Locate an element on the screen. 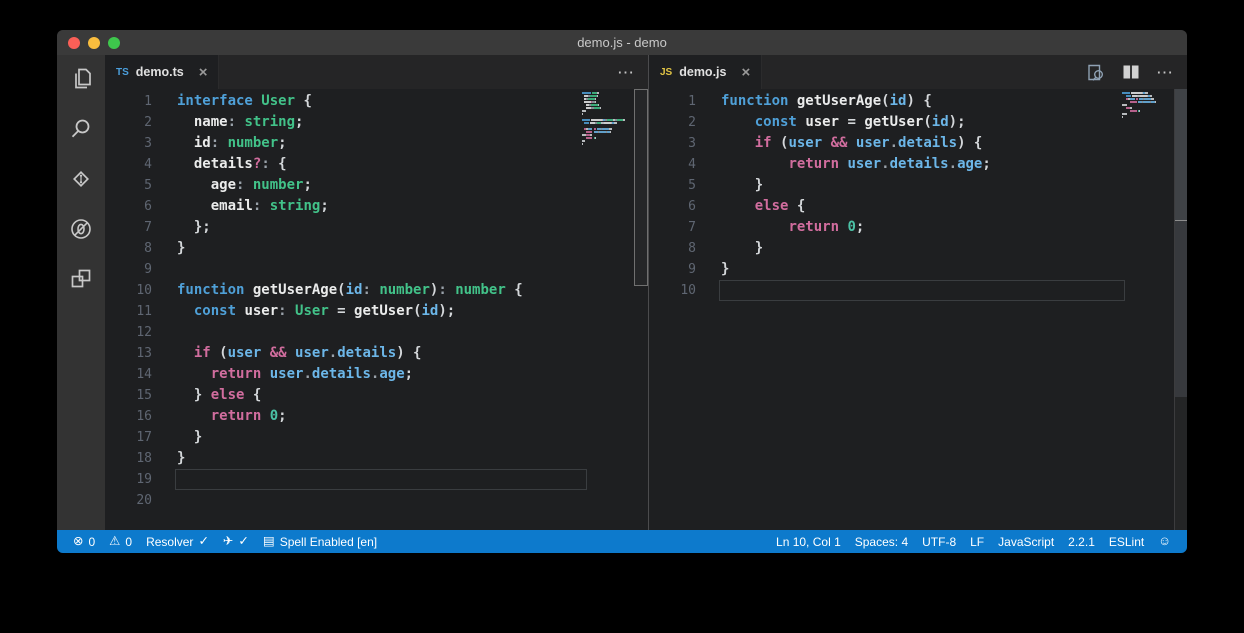  code-line: function getUserAge(id) { is located at coordinates (856, 101).